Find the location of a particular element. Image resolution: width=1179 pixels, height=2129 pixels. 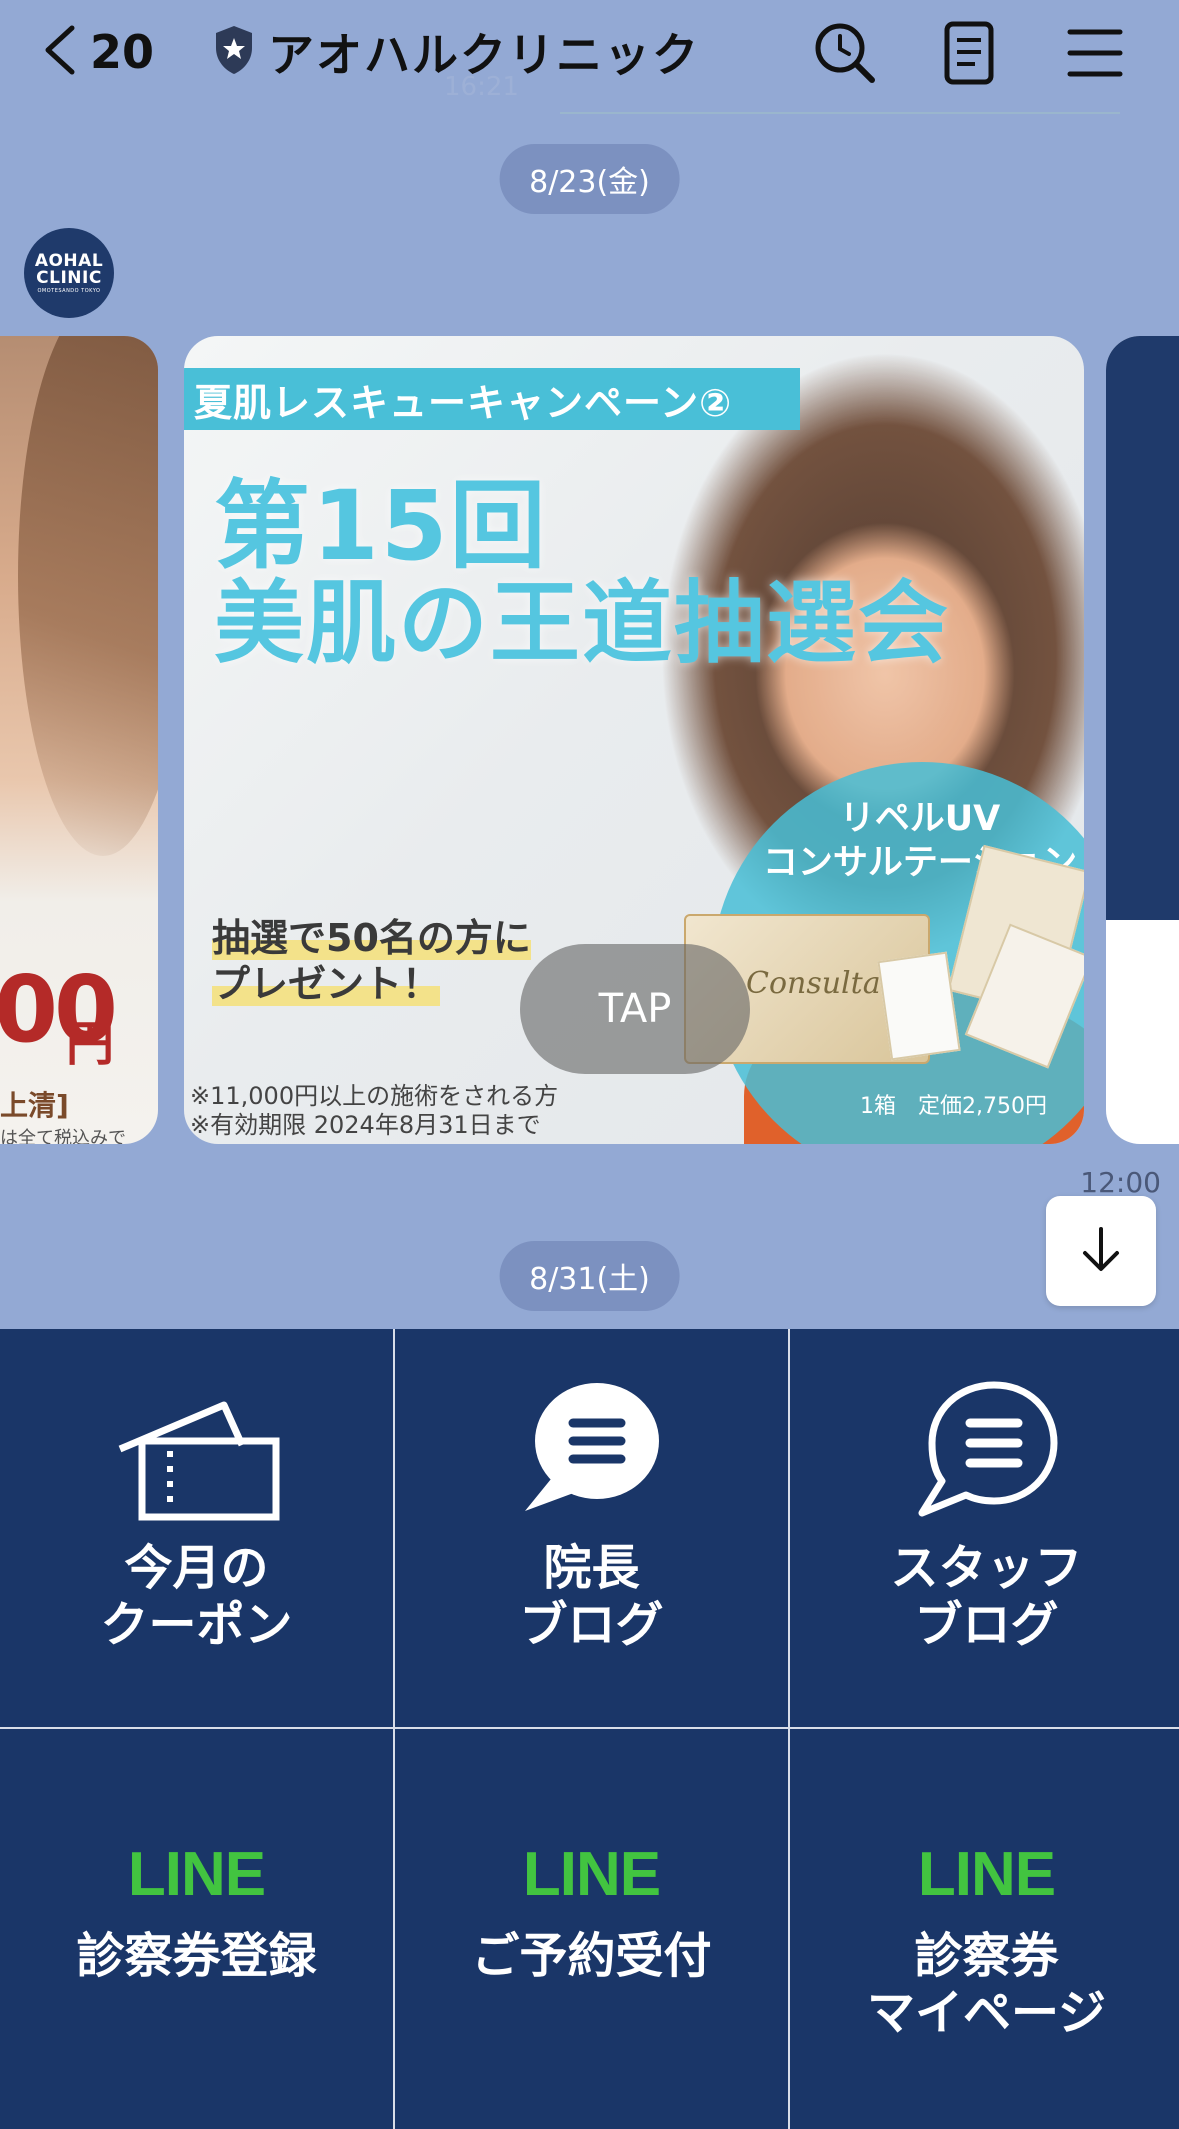

avatar: AOHAL CLINIC OMOTESANDO TOKYO is located at coordinates (69, 273).